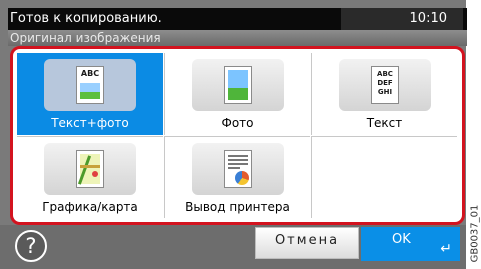 The width and height of the screenshot is (481, 269). I want to click on option-icon-box: ABC, so click(90, 85).